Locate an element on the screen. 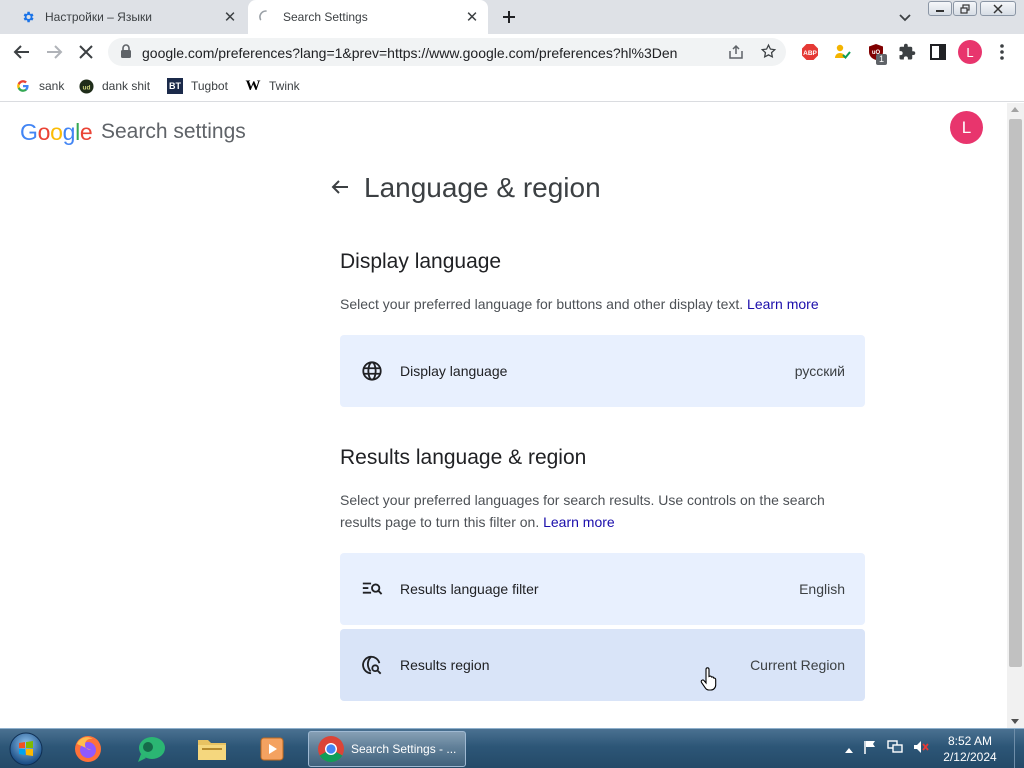  restore-button is located at coordinates (965, 8).